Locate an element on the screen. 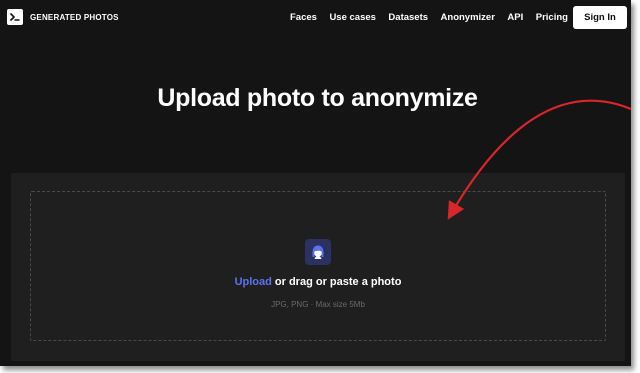 This screenshot has height=373, width=640. terminal-prompt-icon is located at coordinates (15, 17).